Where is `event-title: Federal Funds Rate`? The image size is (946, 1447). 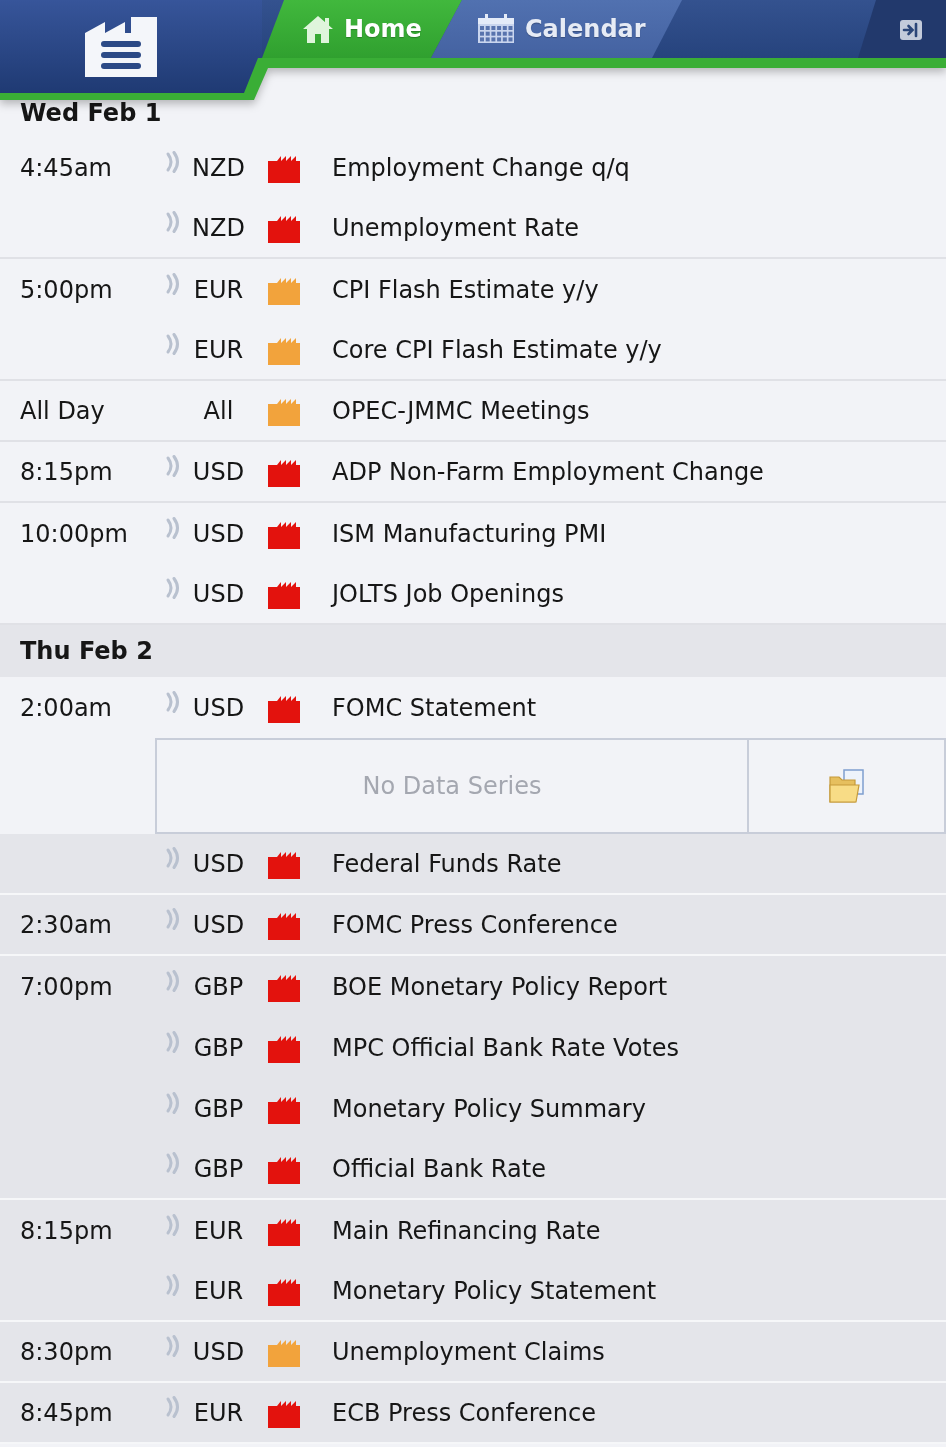 event-title: Federal Funds Rate is located at coordinates (447, 863).